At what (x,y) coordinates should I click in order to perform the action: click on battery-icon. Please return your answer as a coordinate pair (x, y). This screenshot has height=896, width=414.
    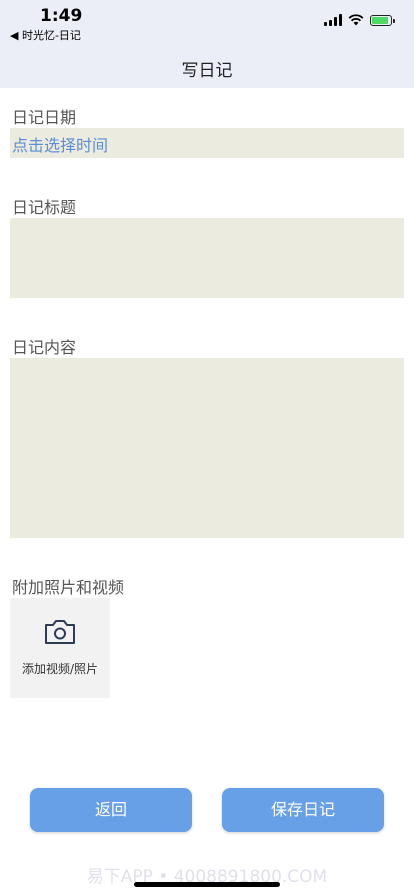
    Looking at the image, I should click on (382, 20).